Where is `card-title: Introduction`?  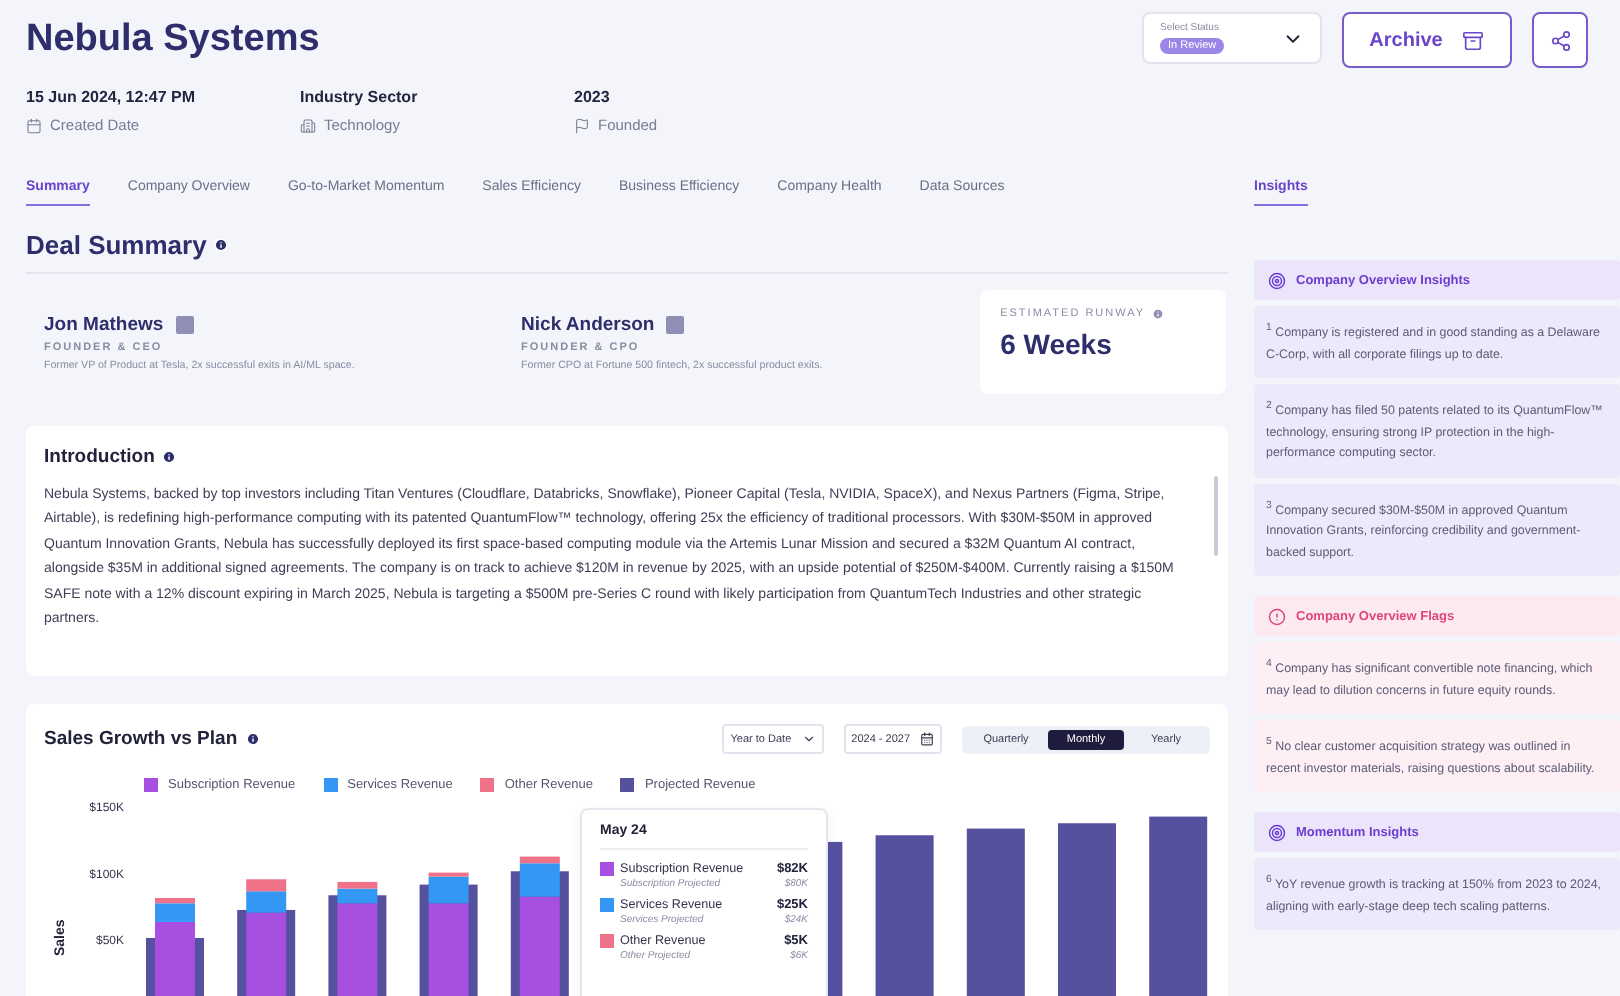
card-title: Introduction is located at coordinates (99, 457).